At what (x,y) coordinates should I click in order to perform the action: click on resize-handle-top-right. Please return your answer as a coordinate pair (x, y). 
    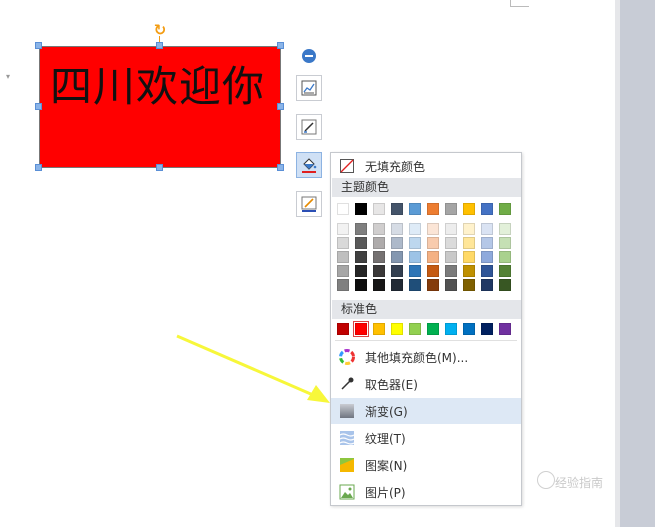
    Looking at the image, I should click on (280, 45).